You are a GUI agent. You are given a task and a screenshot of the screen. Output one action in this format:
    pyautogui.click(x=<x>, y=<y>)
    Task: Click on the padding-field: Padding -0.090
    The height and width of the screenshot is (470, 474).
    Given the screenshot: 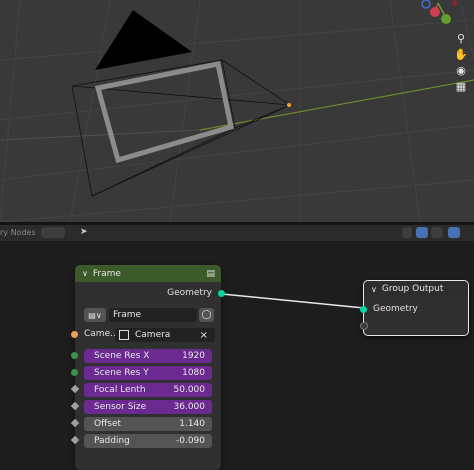 What is the action you would take?
    pyautogui.click(x=148, y=441)
    